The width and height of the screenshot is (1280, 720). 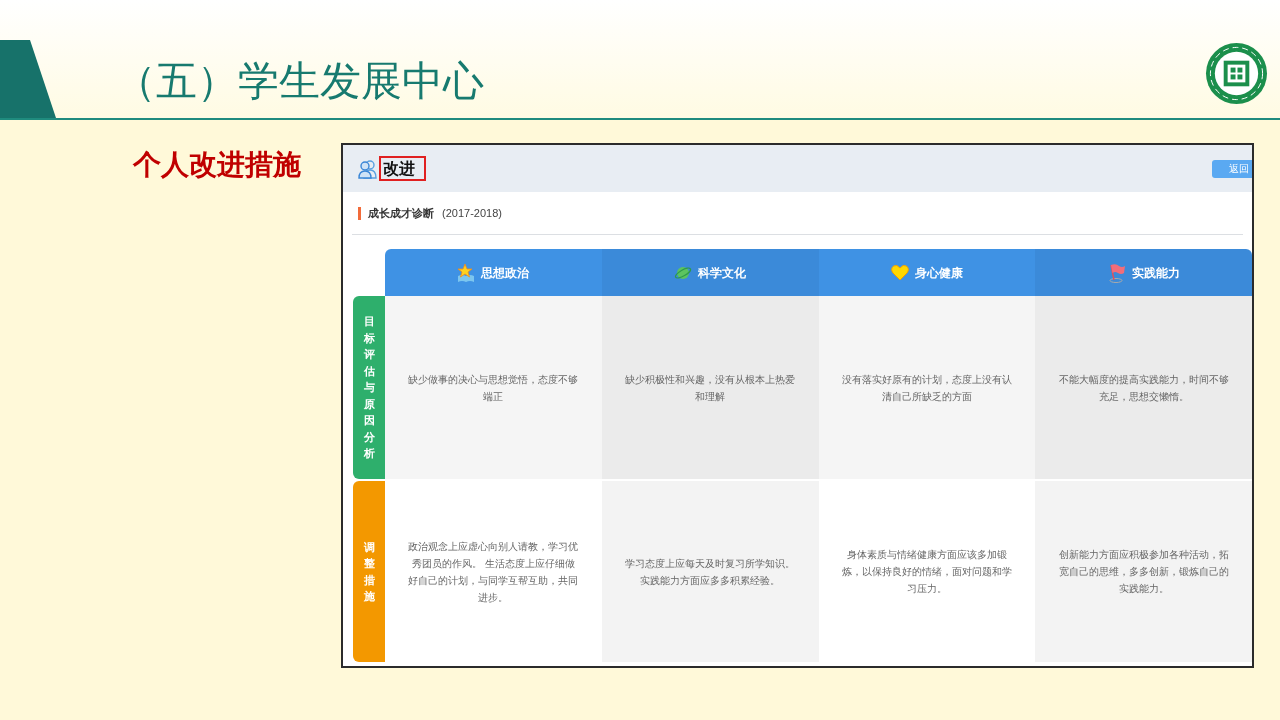 I want to click on column-header: 思想政治, so click(x=493, y=272).